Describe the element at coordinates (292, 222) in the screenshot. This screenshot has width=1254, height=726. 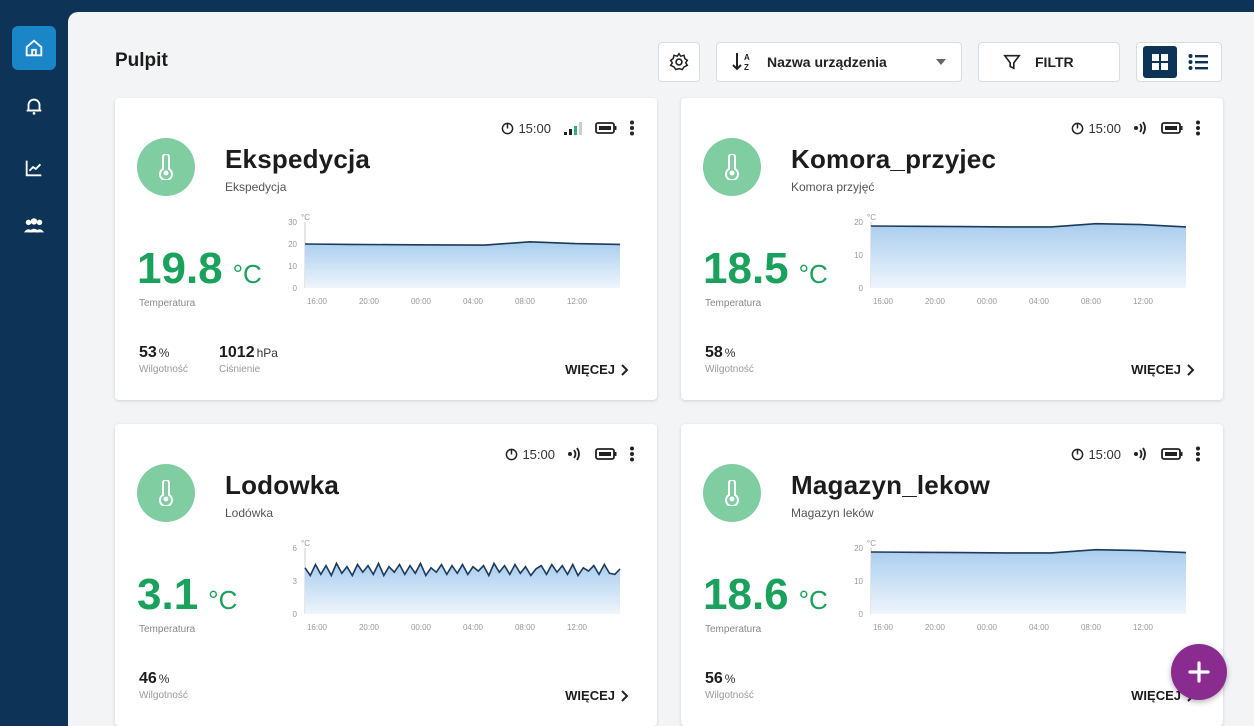
I see `y-tick-label: 30` at that location.